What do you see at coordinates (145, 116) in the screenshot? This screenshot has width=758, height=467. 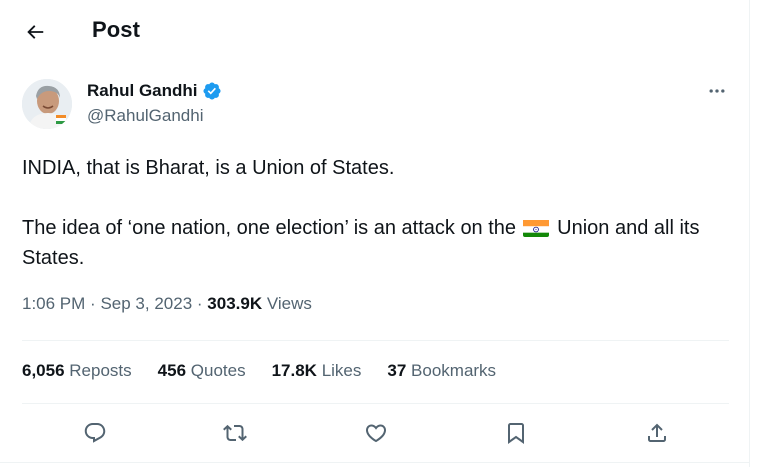 I see `author-handle: @RahulGandhi` at bounding box center [145, 116].